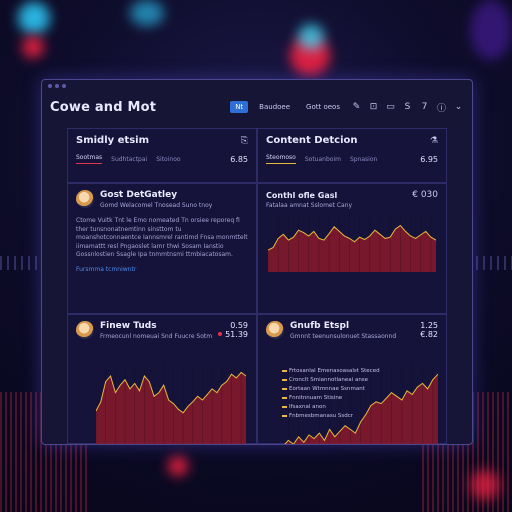 The height and width of the screenshot is (512, 512). What do you see at coordinates (239, 325) in the screenshot?
I see `finder-value-1: 0.59` at bounding box center [239, 325].